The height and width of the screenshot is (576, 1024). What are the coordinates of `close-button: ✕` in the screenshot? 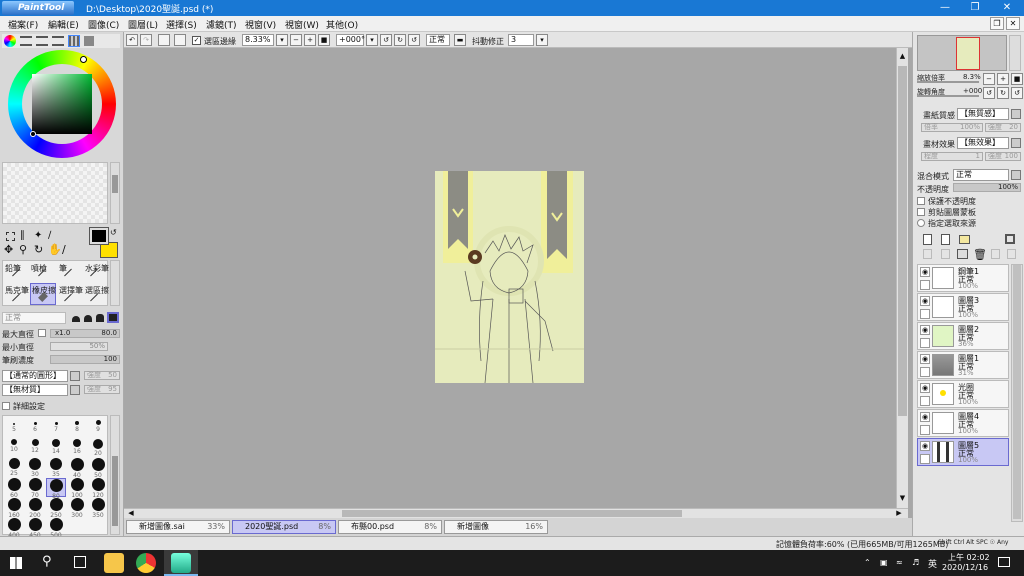 It's located at (1007, 8).